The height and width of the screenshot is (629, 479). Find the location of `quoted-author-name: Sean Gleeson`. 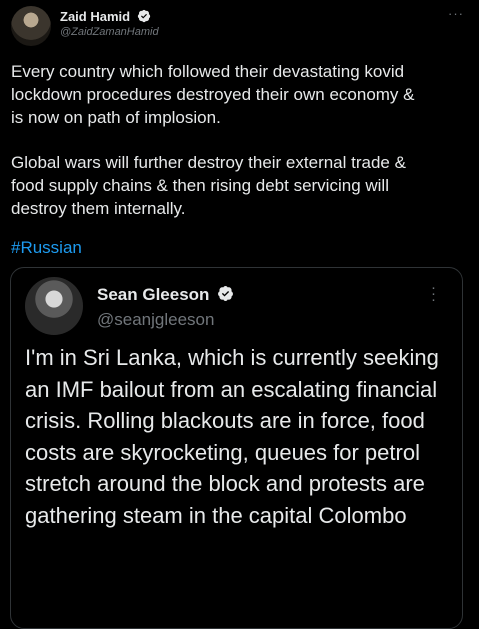

quoted-author-name: Sean Gleeson is located at coordinates (153, 294).